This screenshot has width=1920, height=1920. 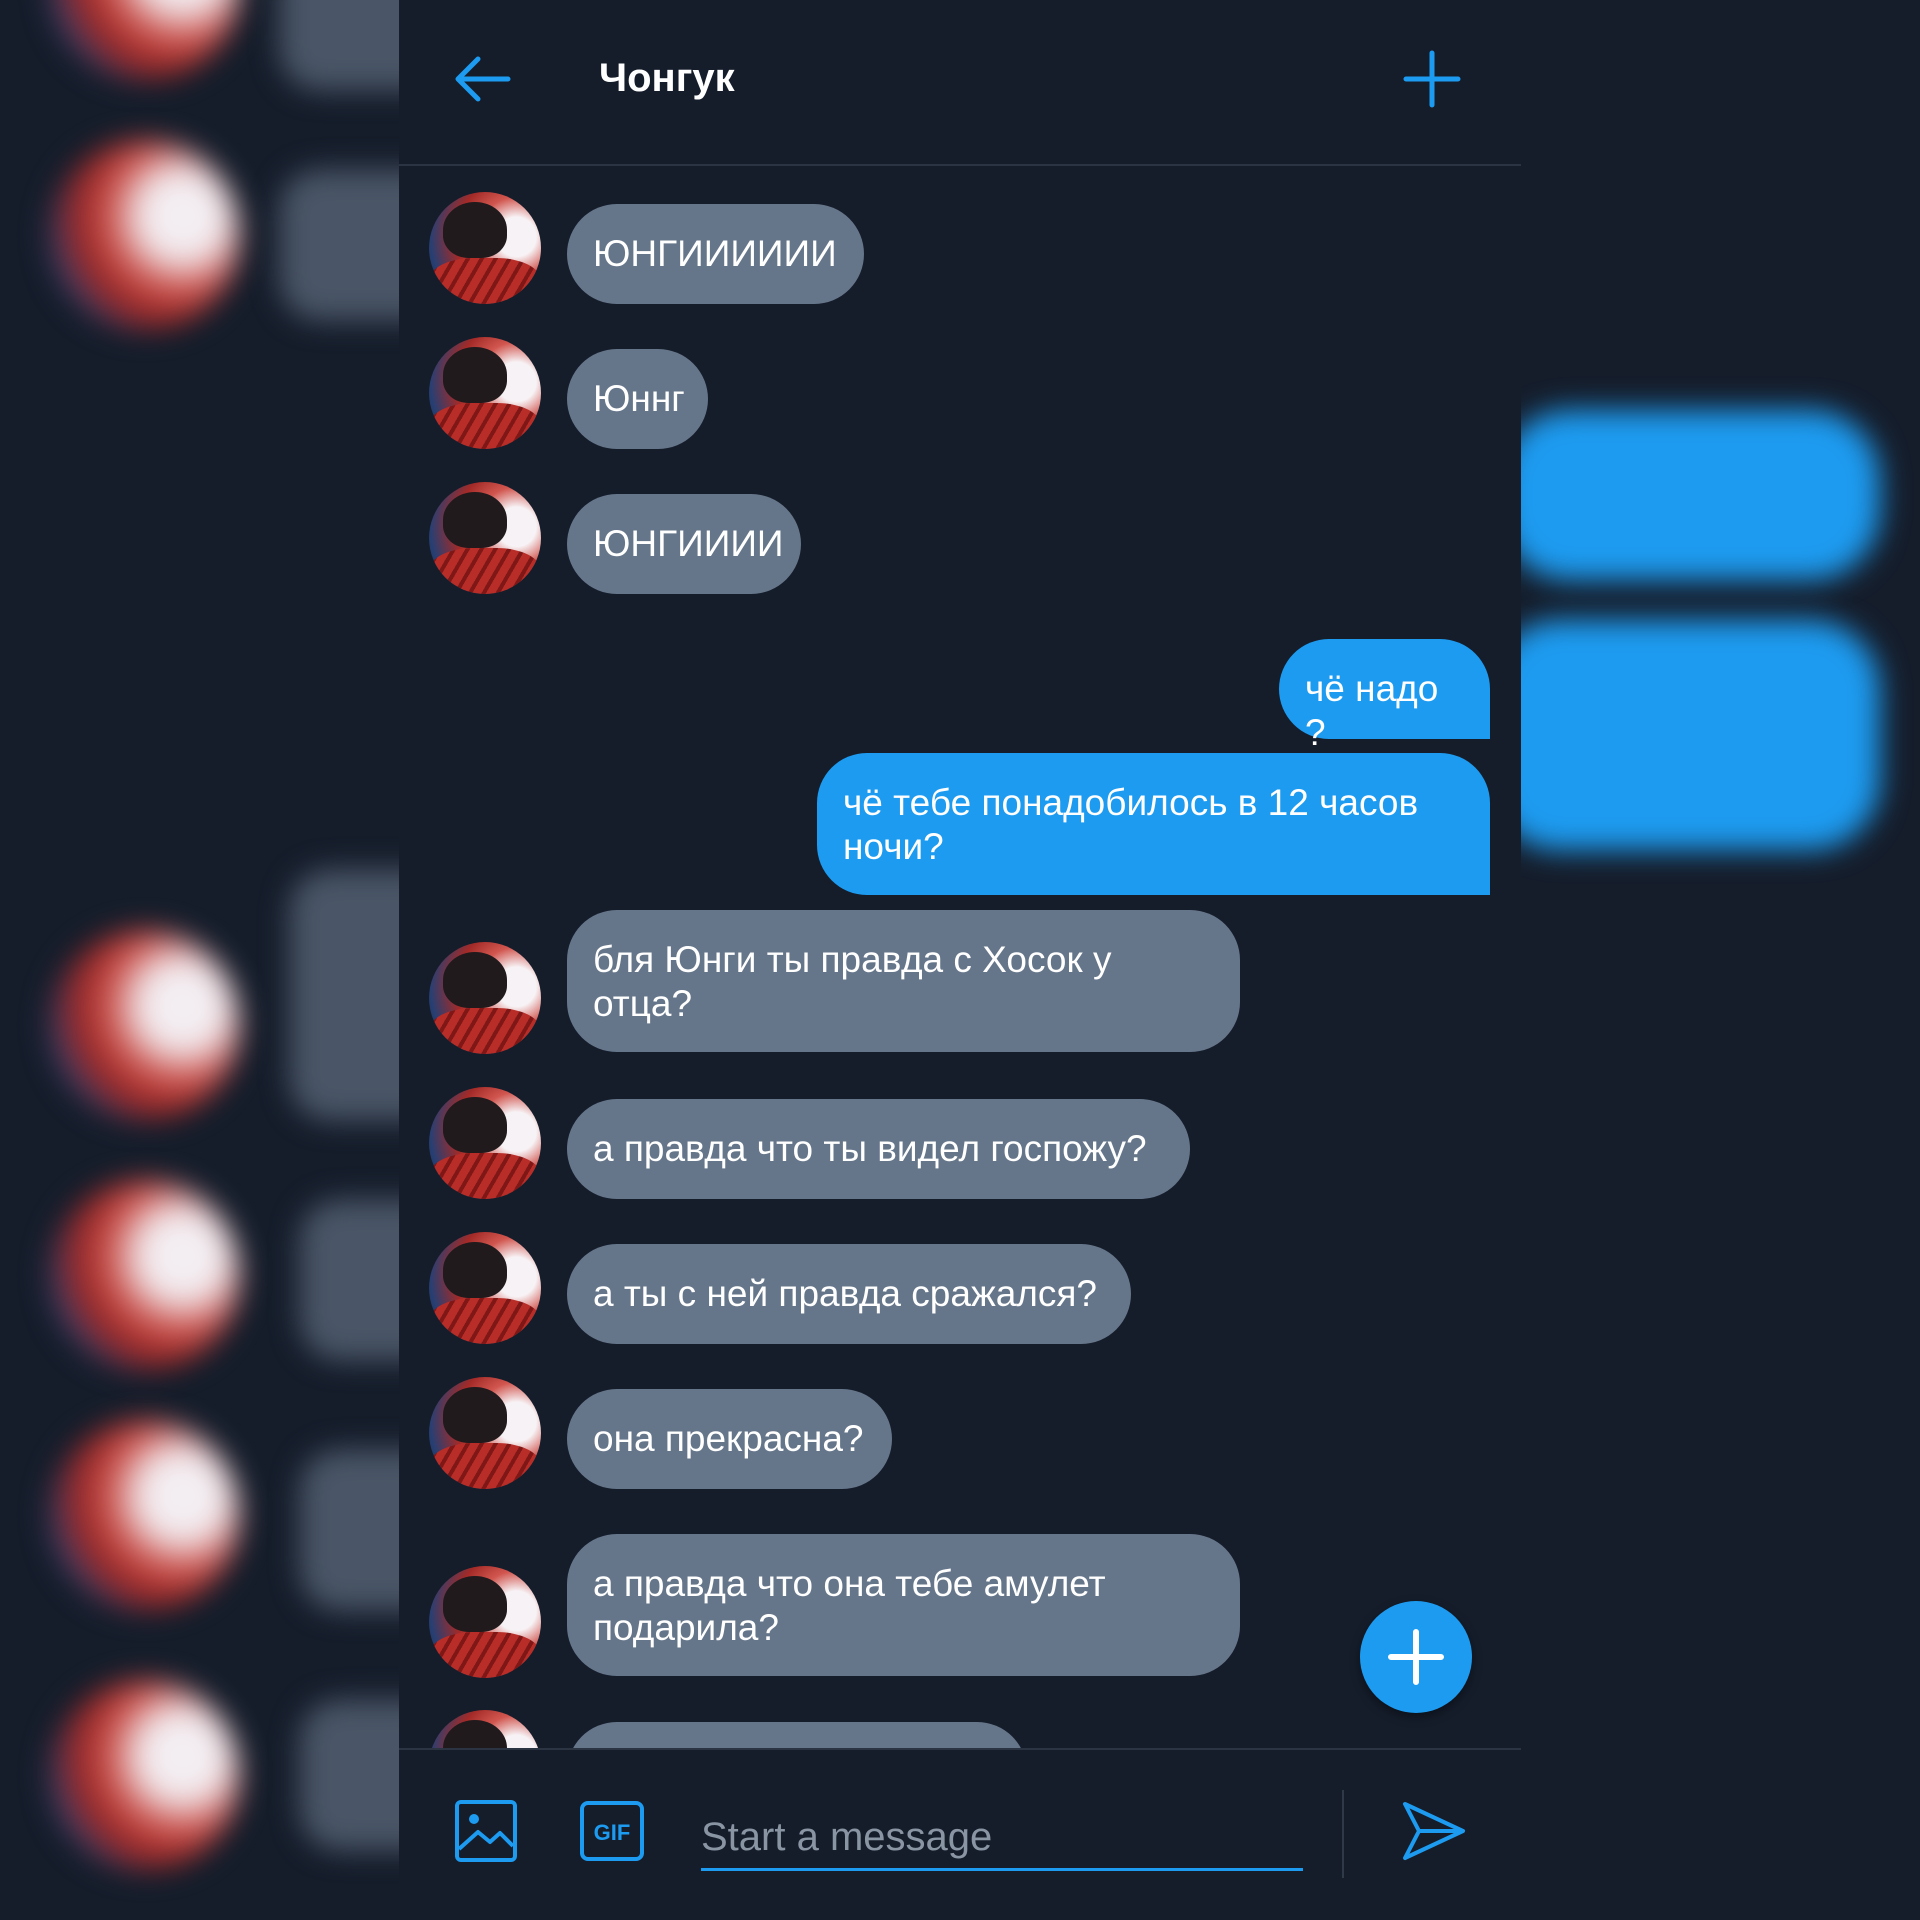 I want to click on arrow-left-icon, so click(x=483, y=79).